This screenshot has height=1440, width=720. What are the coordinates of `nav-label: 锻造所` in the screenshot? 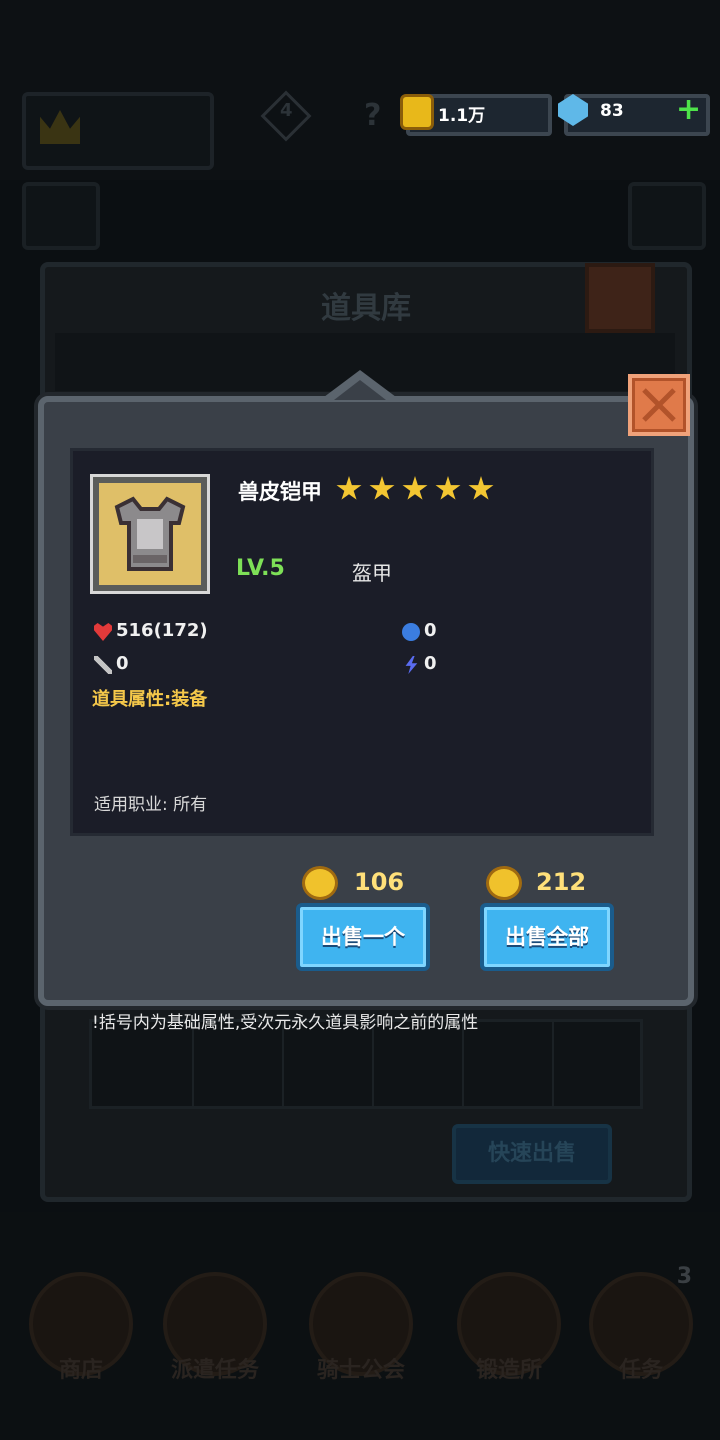 It's located at (508, 1370).